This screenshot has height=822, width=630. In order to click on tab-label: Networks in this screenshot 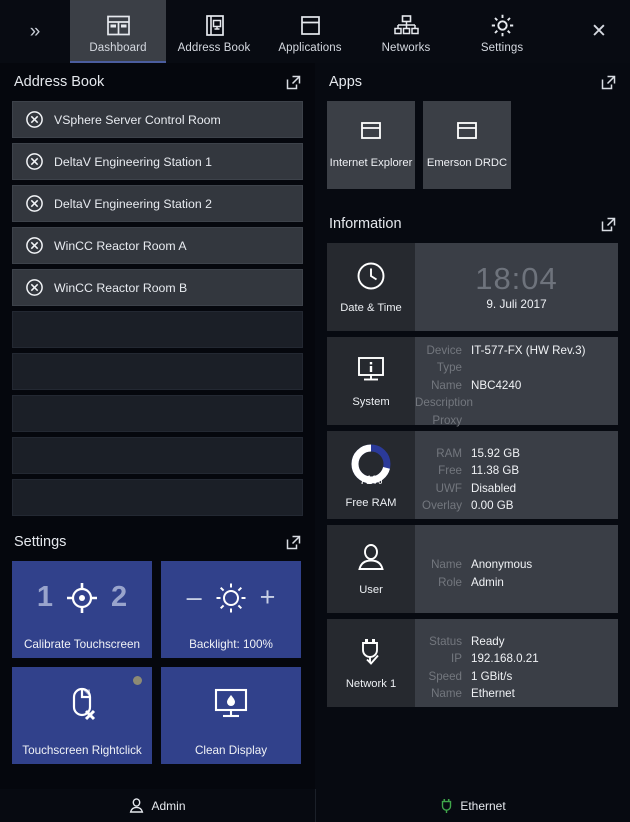, I will do `click(406, 48)`.